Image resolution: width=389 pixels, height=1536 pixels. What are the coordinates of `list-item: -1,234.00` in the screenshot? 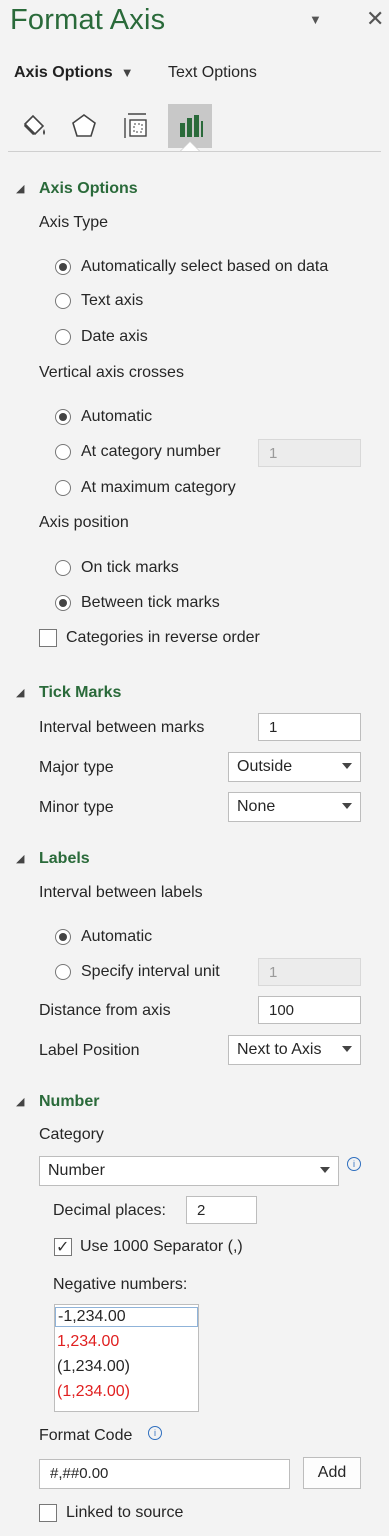 It's located at (126, 1317).